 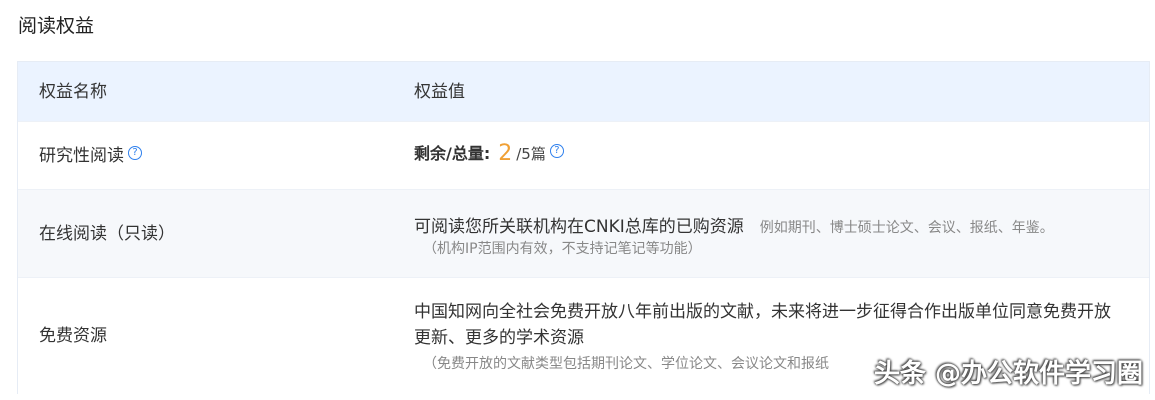 I want to click on quota-total: /5篇, so click(x=531, y=154).